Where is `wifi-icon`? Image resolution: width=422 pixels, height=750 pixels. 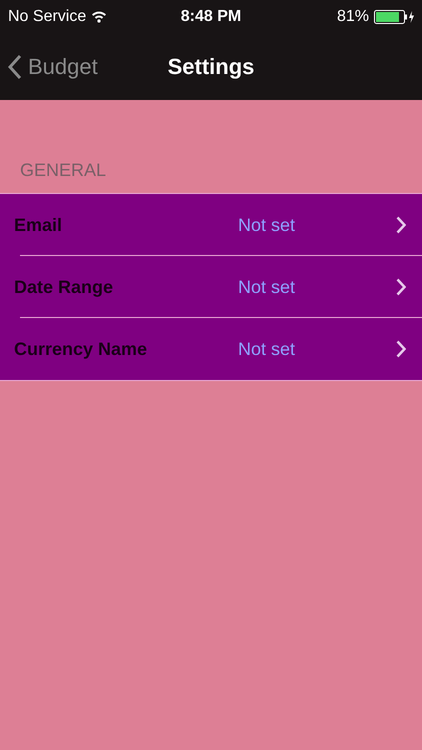 wifi-icon is located at coordinates (99, 16).